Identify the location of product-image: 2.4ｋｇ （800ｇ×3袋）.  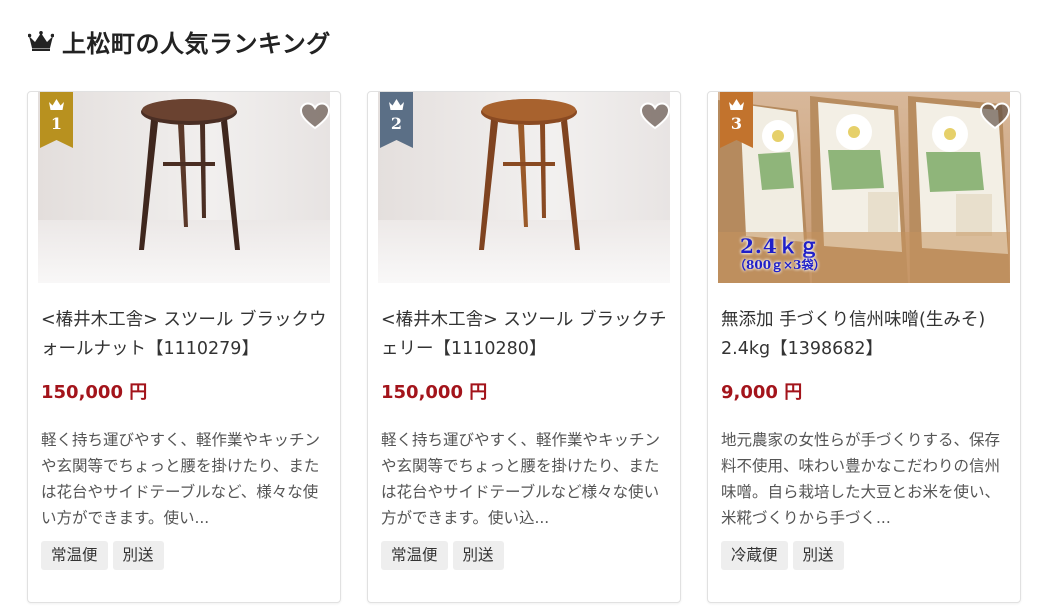
(864, 187).